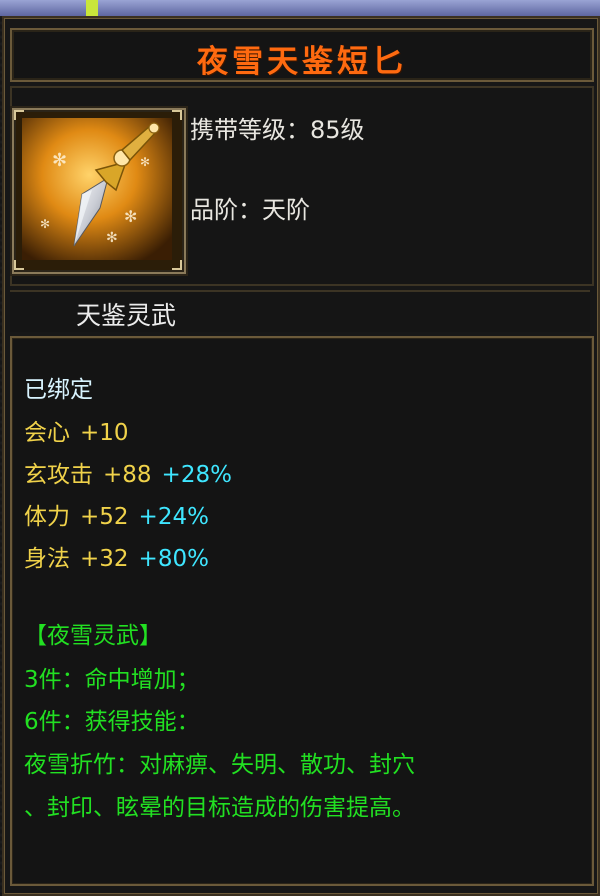 The image size is (600, 896). What do you see at coordinates (127, 475) in the screenshot?
I see `stat-value: +88` at bounding box center [127, 475].